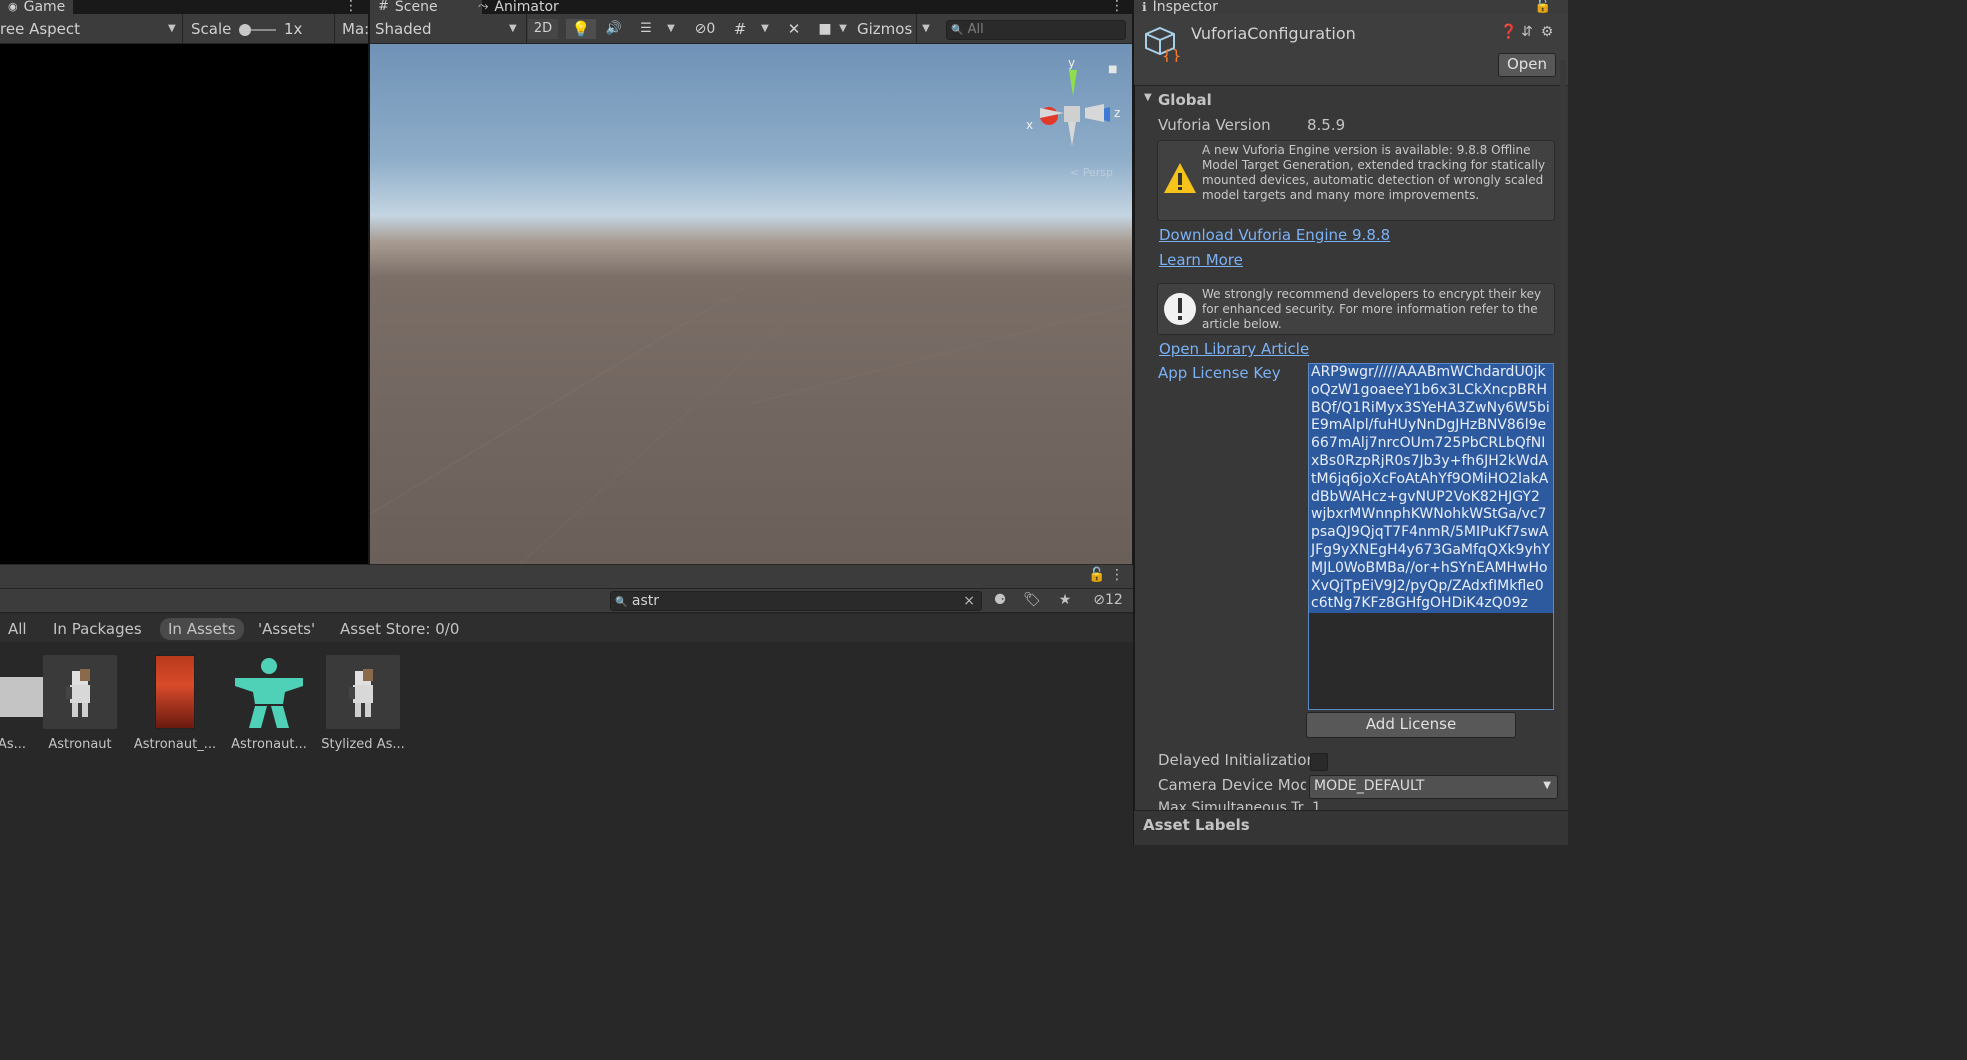 This screenshot has height=1060, width=1967. I want to click on tab-inspector: ℹ Inspector, so click(1197, 7).